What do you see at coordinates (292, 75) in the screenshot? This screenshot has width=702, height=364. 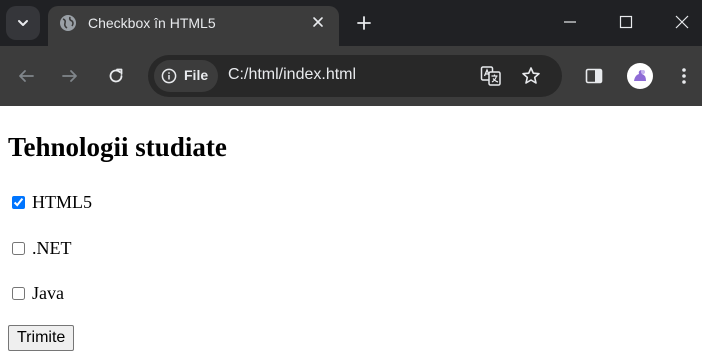 I see `url-text: C:/html/index.html` at bounding box center [292, 75].